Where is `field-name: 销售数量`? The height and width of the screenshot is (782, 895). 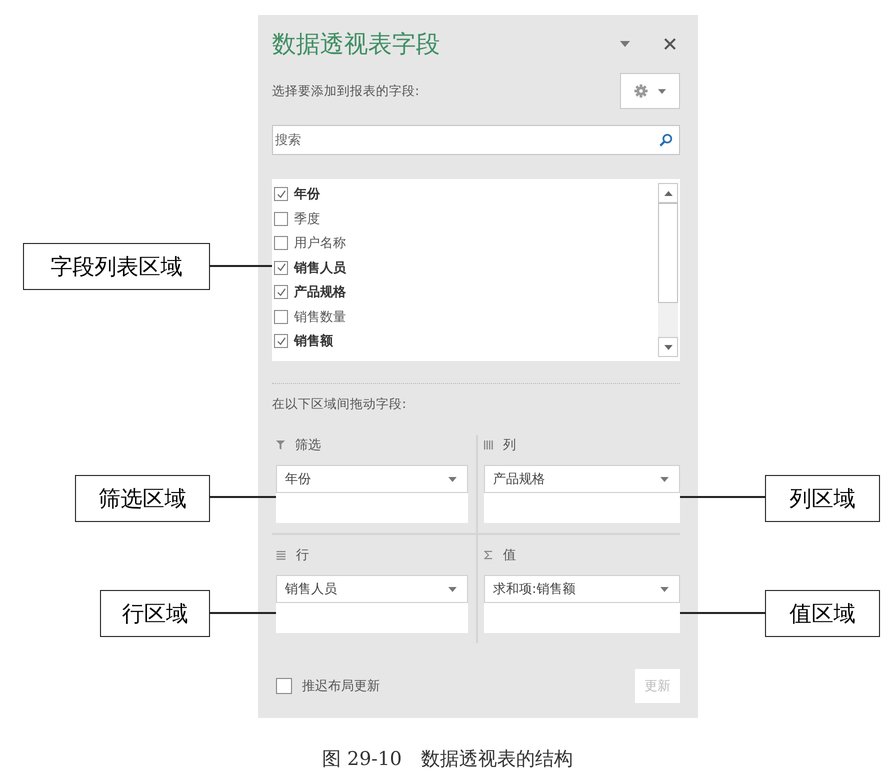
field-name: 销售数量 is located at coordinates (320, 317).